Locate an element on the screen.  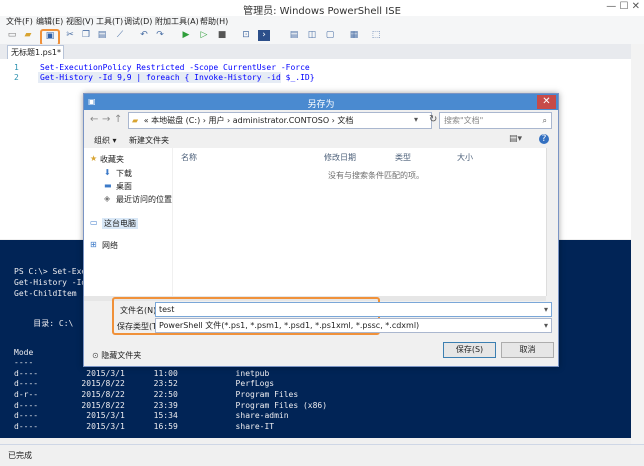
console-line: Get-ChildItem is located at coordinates (45, 293).